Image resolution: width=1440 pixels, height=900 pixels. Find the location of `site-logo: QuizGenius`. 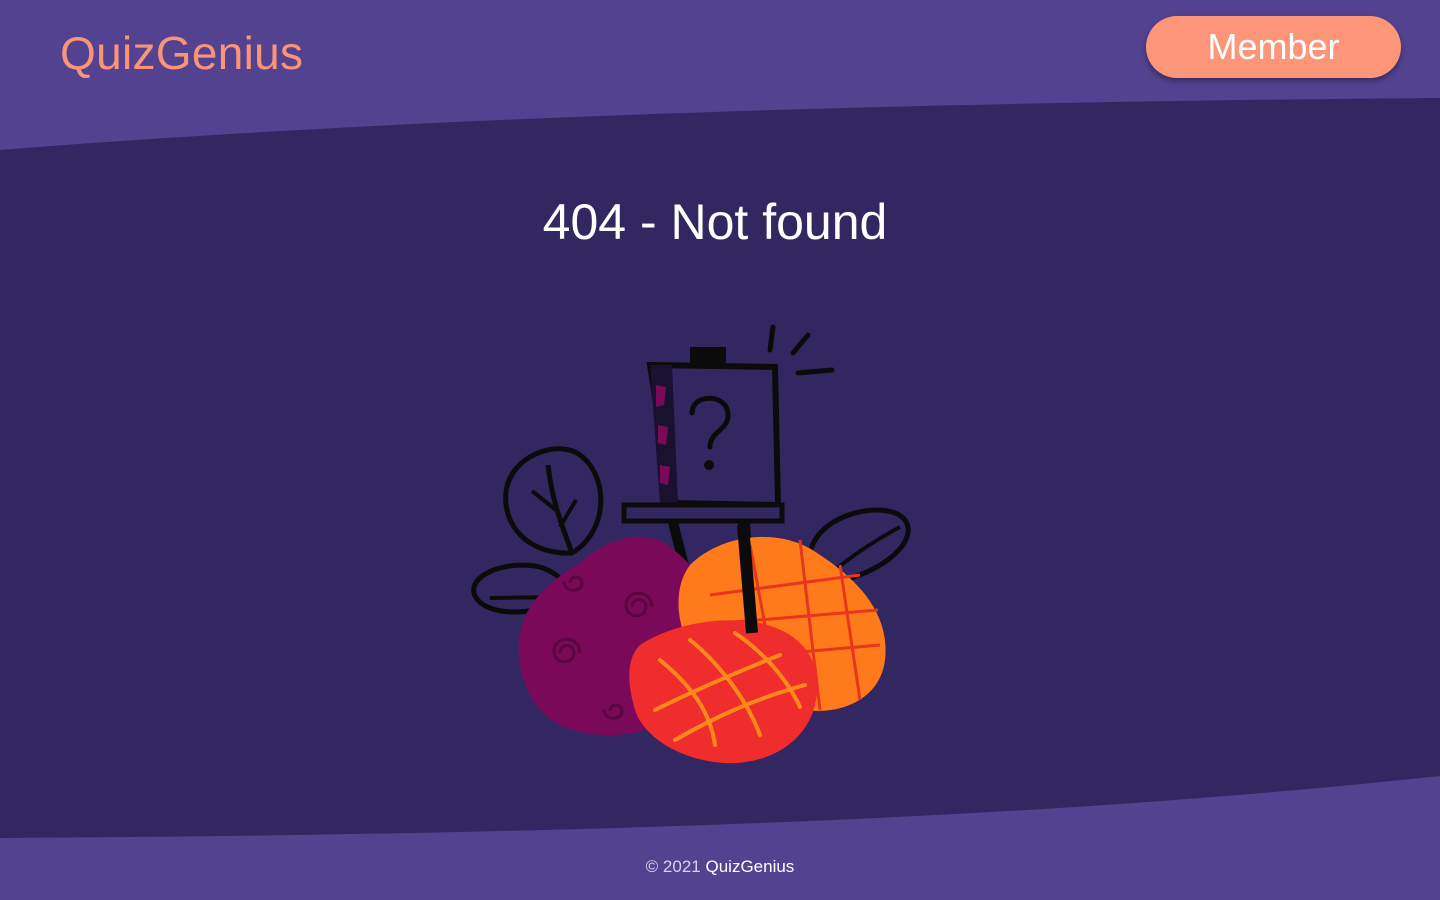

site-logo: QuizGenius is located at coordinates (181, 53).